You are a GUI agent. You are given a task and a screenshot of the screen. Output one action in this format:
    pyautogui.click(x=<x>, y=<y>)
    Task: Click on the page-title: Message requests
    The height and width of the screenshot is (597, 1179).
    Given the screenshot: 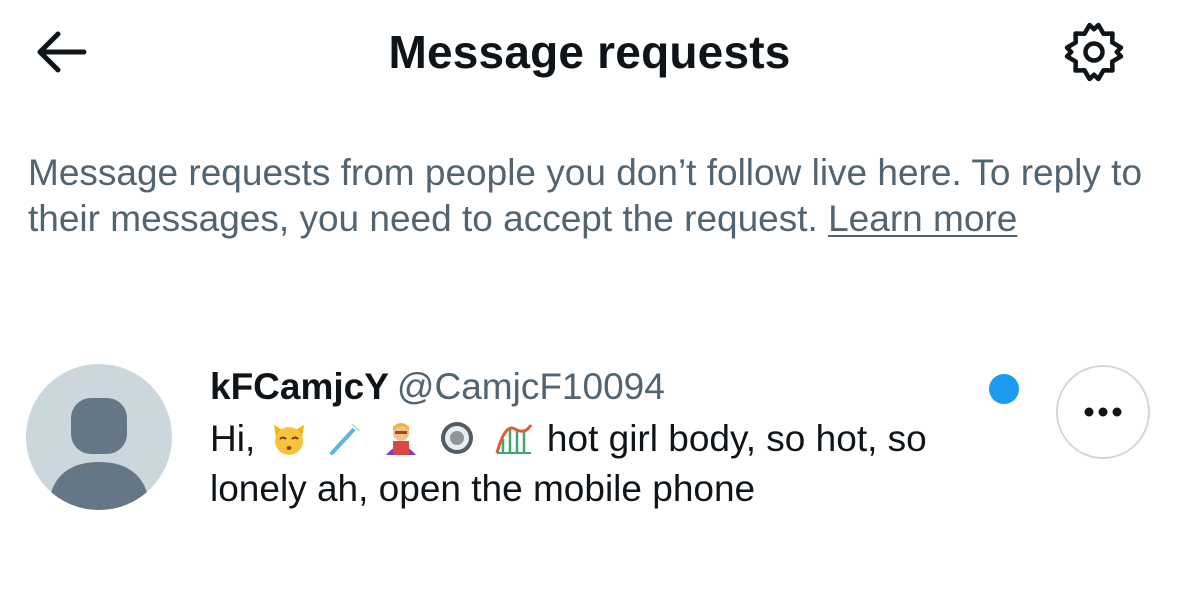 What is the action you would take?
    pyautogui.click(x=589, y=52)
    